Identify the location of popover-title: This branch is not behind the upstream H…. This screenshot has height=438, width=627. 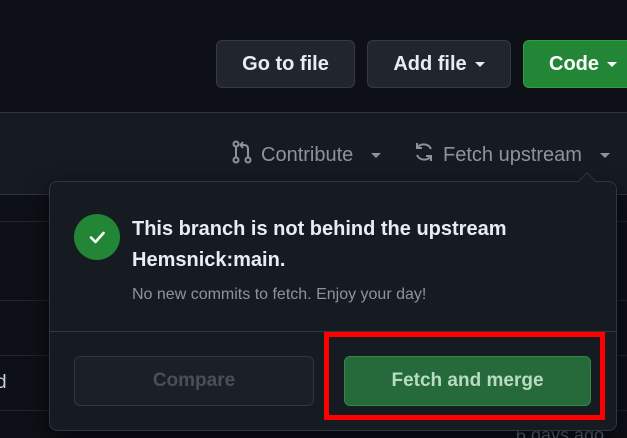
(319, 244).